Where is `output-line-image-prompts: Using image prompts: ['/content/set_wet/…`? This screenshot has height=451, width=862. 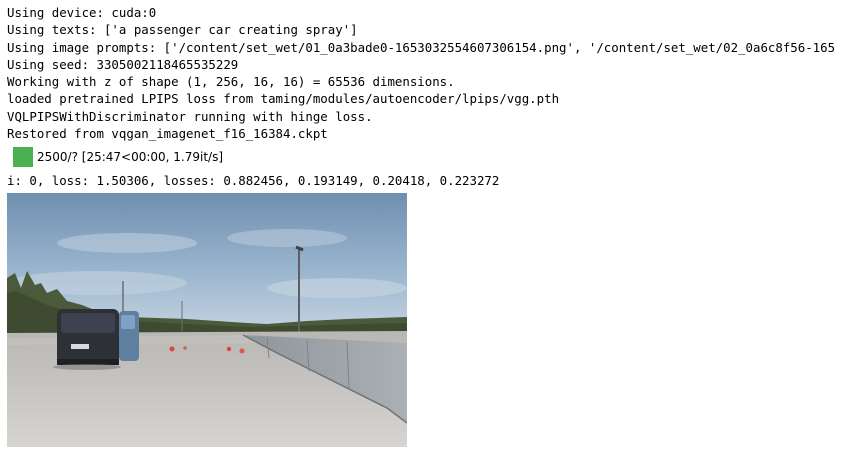 output-line-image-prompts: Using image prompts: ['/content/set_wet/… is located at coordinates (421, 47).